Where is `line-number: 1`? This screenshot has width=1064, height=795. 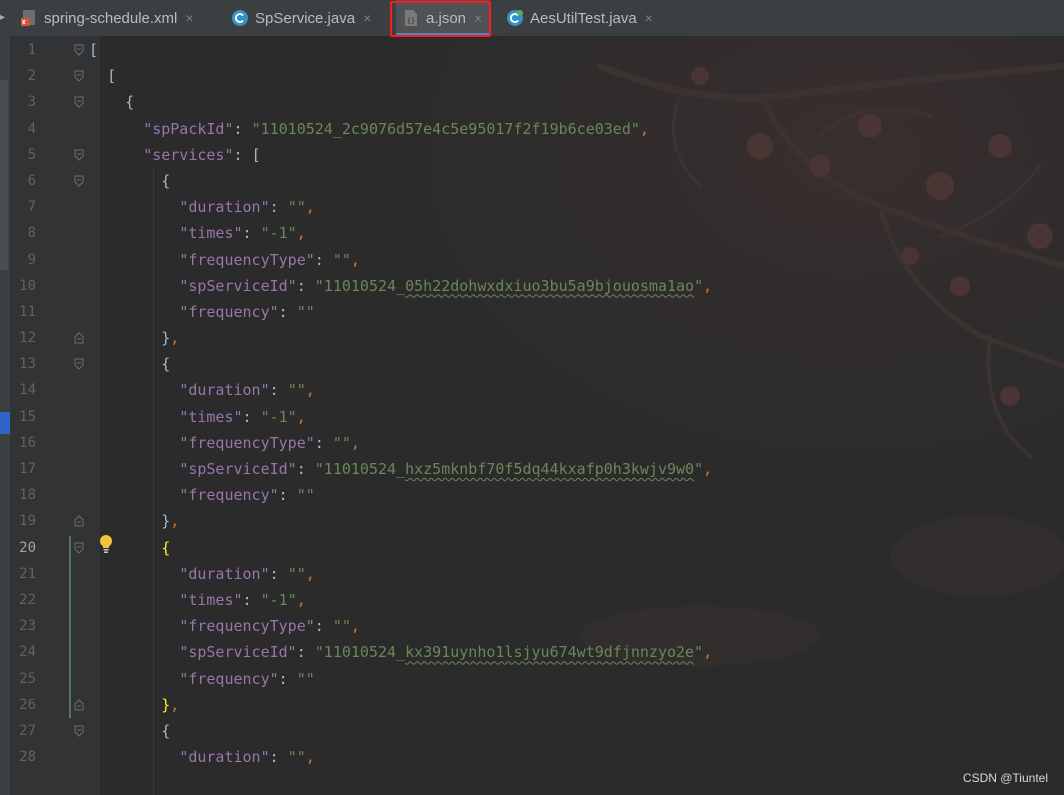 line-number: 1 is located at coordinates (23, 50).